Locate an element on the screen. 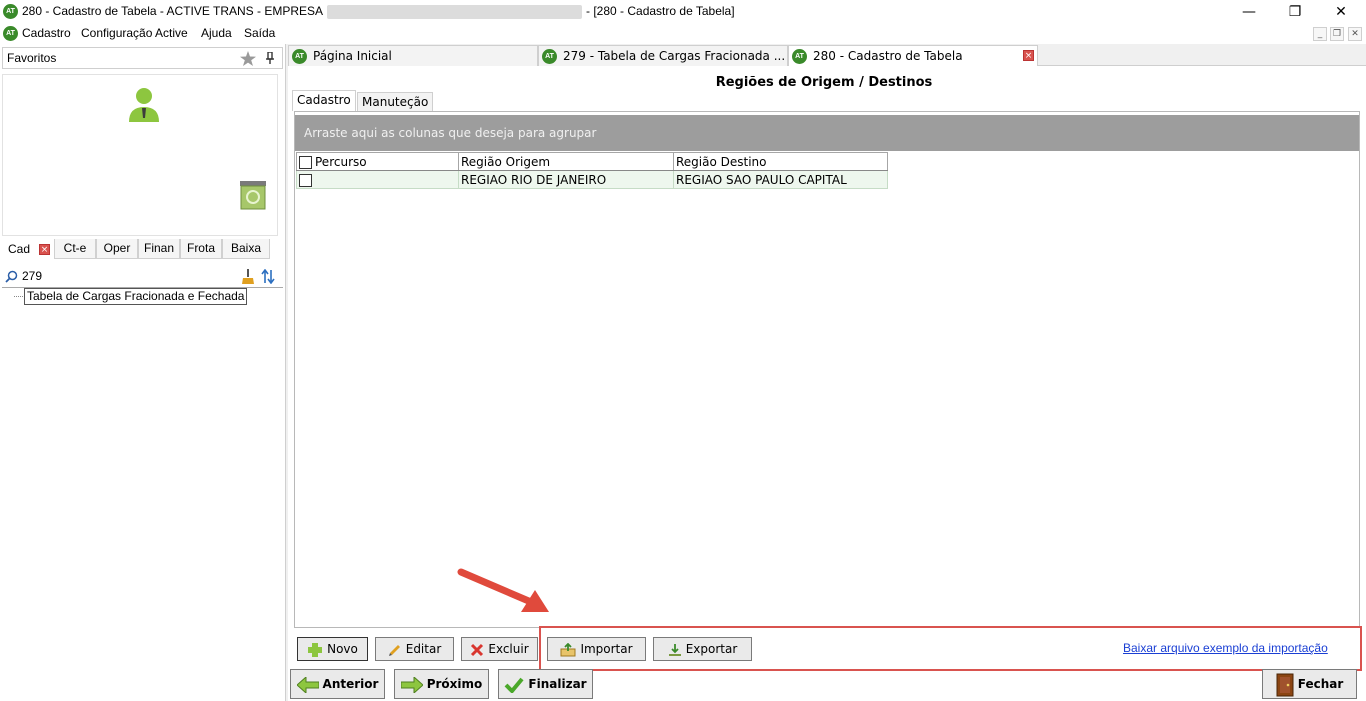 This screenshot has width=1366, height=701. left-module-tabs: Cad × Ct-e Oper Finan Frota Baixa is located at coordinates (141, 249).